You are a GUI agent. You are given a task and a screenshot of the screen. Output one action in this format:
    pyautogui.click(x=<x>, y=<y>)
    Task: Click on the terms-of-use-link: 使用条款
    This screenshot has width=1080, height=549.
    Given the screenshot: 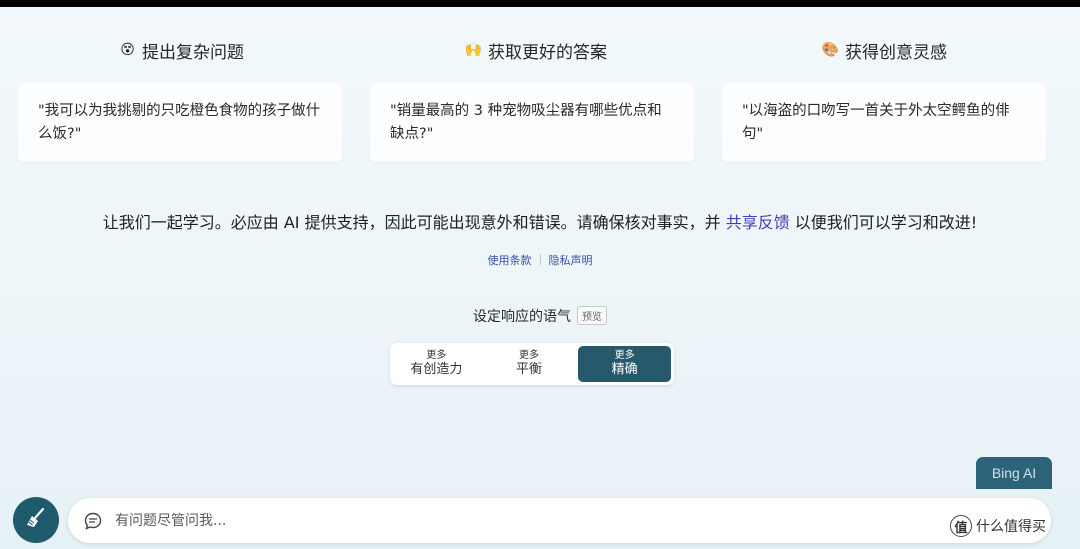 What is the action you would take?
    pyautogui.click(x=510, y=260)
    